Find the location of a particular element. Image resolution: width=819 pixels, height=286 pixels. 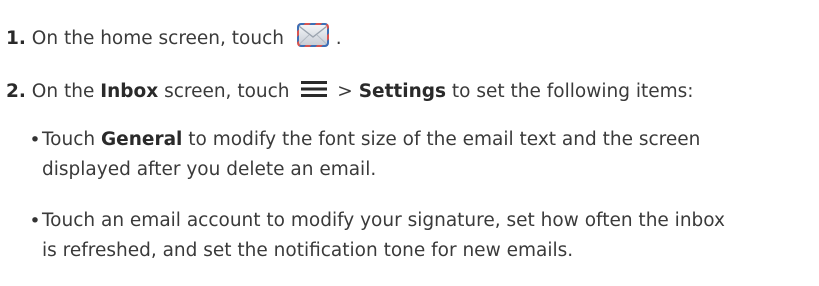

step-number: 1. is located at coordinates (16, 38).